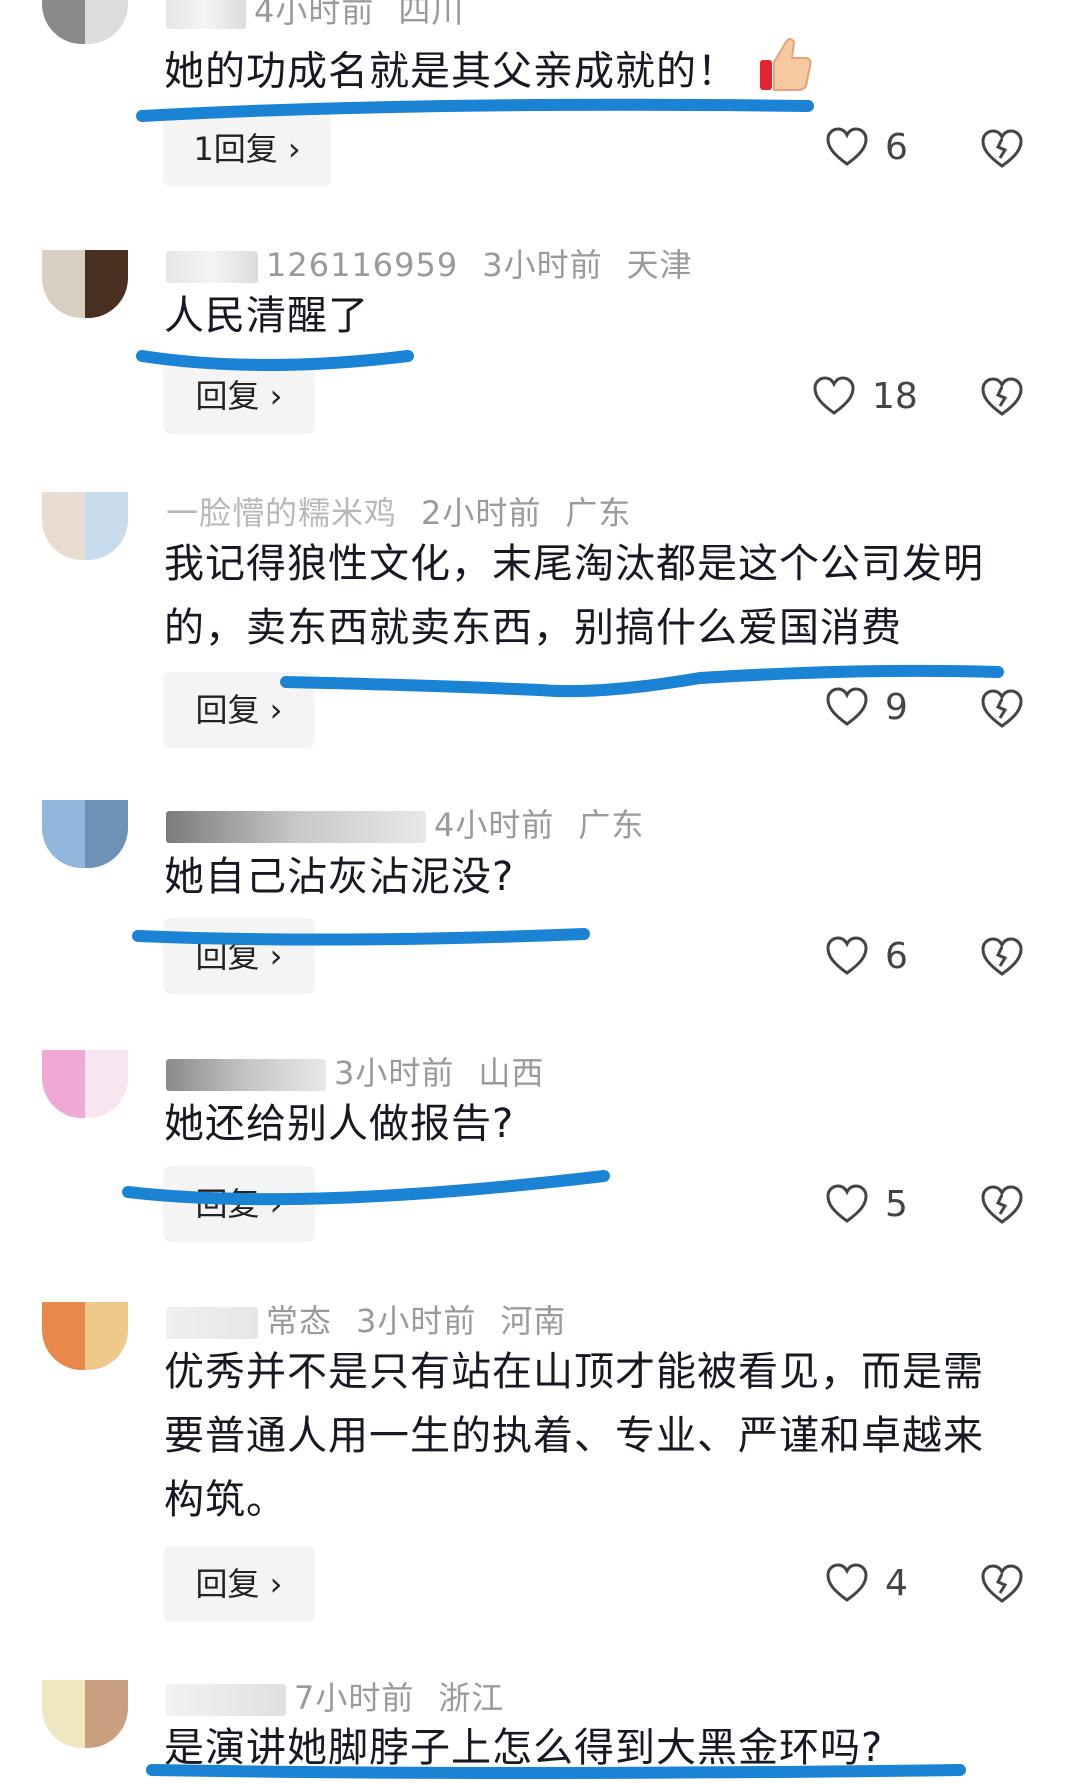 The image size is (1072, 1784). I want to click on comment-username: 常态, so click(299, 1321).